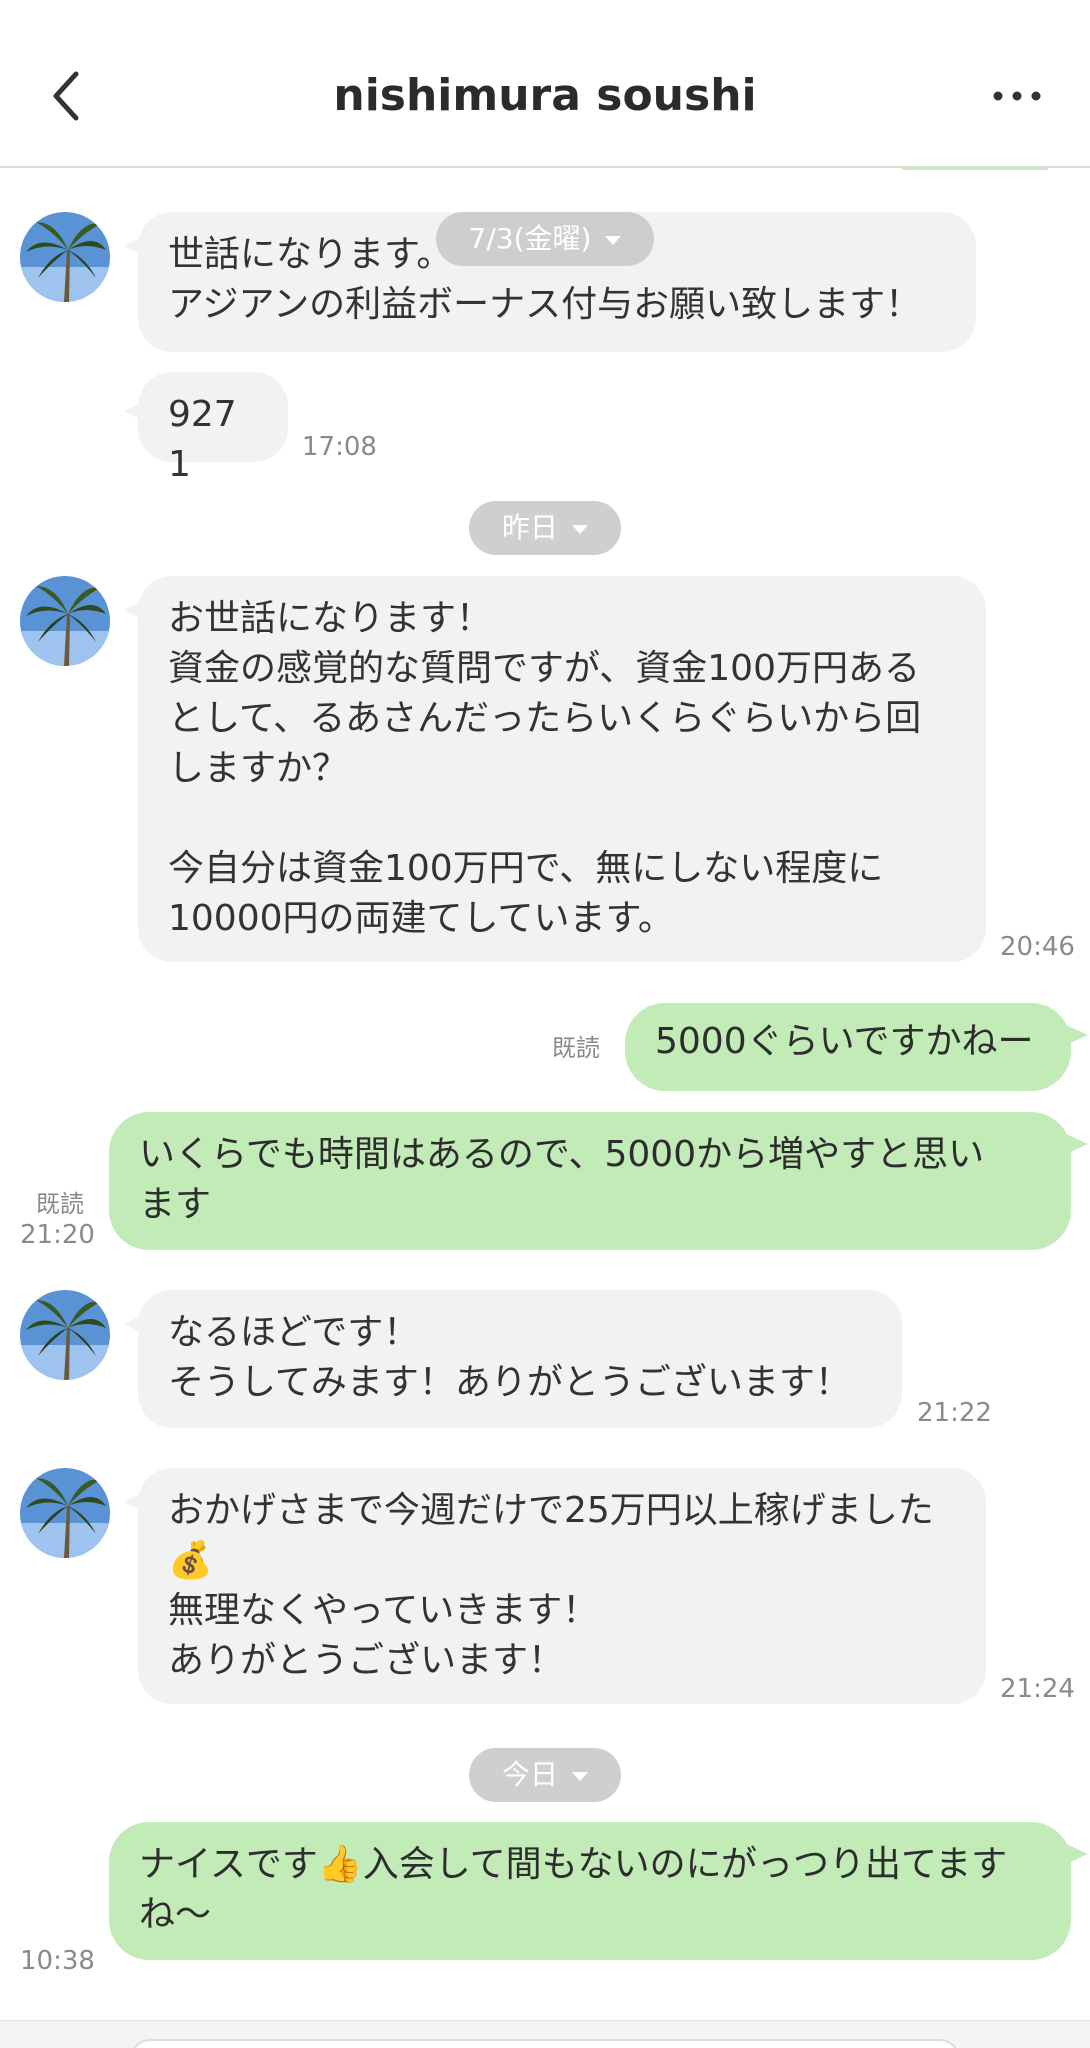  What do you see at coordinates (848, 1047) in the screenshot?
I see `outgoing-message: 5000ぐらいですかねー` at bounding box center [848, 1047].